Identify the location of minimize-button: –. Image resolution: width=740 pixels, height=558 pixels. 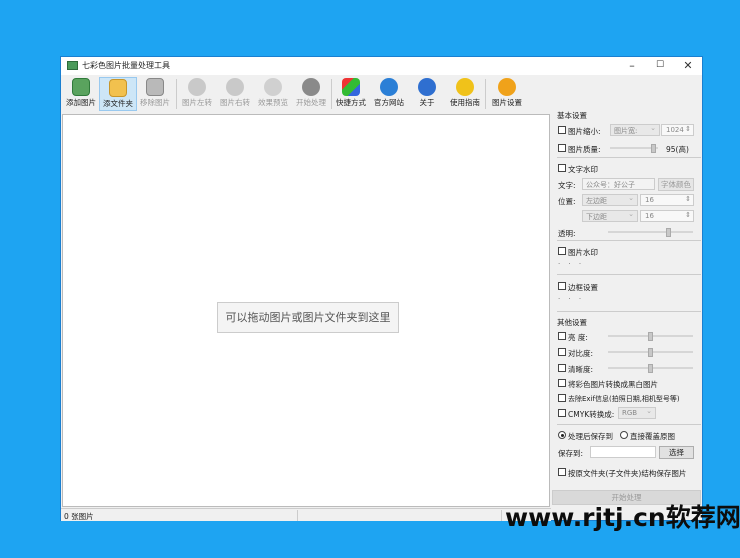
(632, 66).